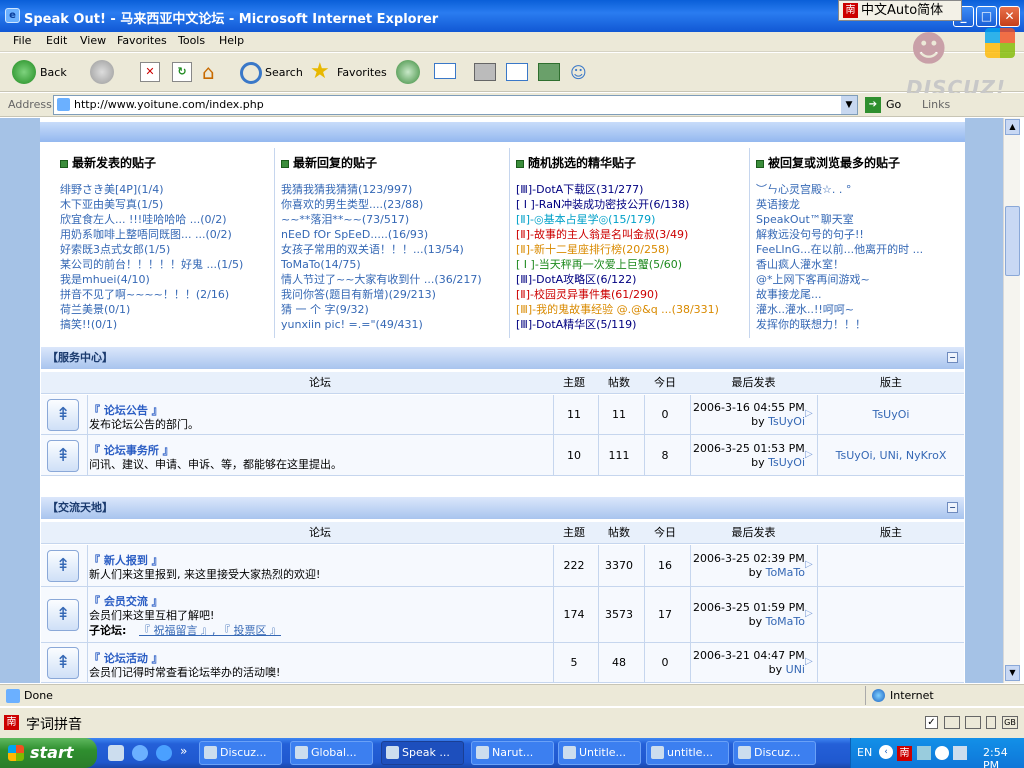 This screenshot has height=768, width=1024. What do you see at coordinates (169, 219) in the screenshot?
I see `thread-link: 欣宜食左人... !!!哇哈哈哈 ...(0/2)` at bounding box center [169, 219].